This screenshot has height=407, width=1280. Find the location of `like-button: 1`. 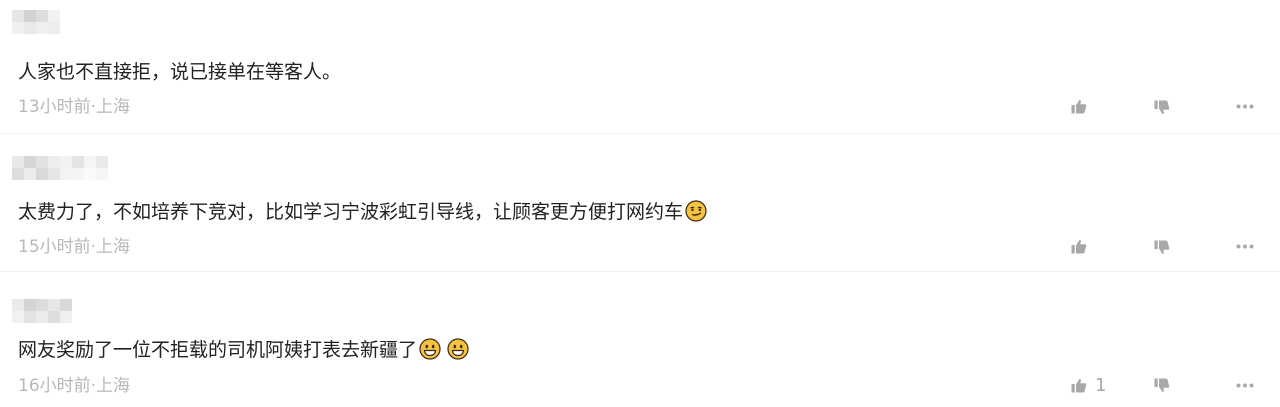

like-button: 1 is located at coordinates (1088, 385).